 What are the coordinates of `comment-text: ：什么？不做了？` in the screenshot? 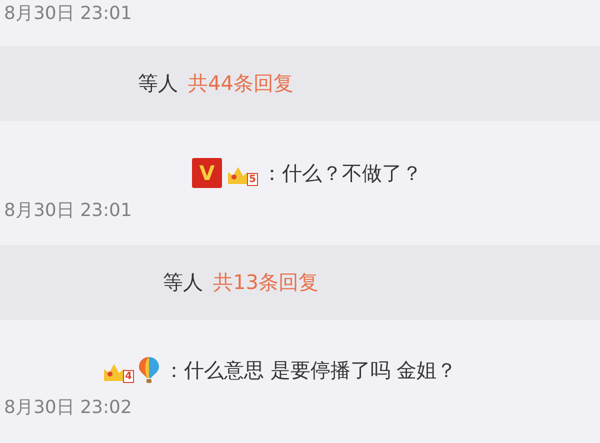 It's located at (342, 173).